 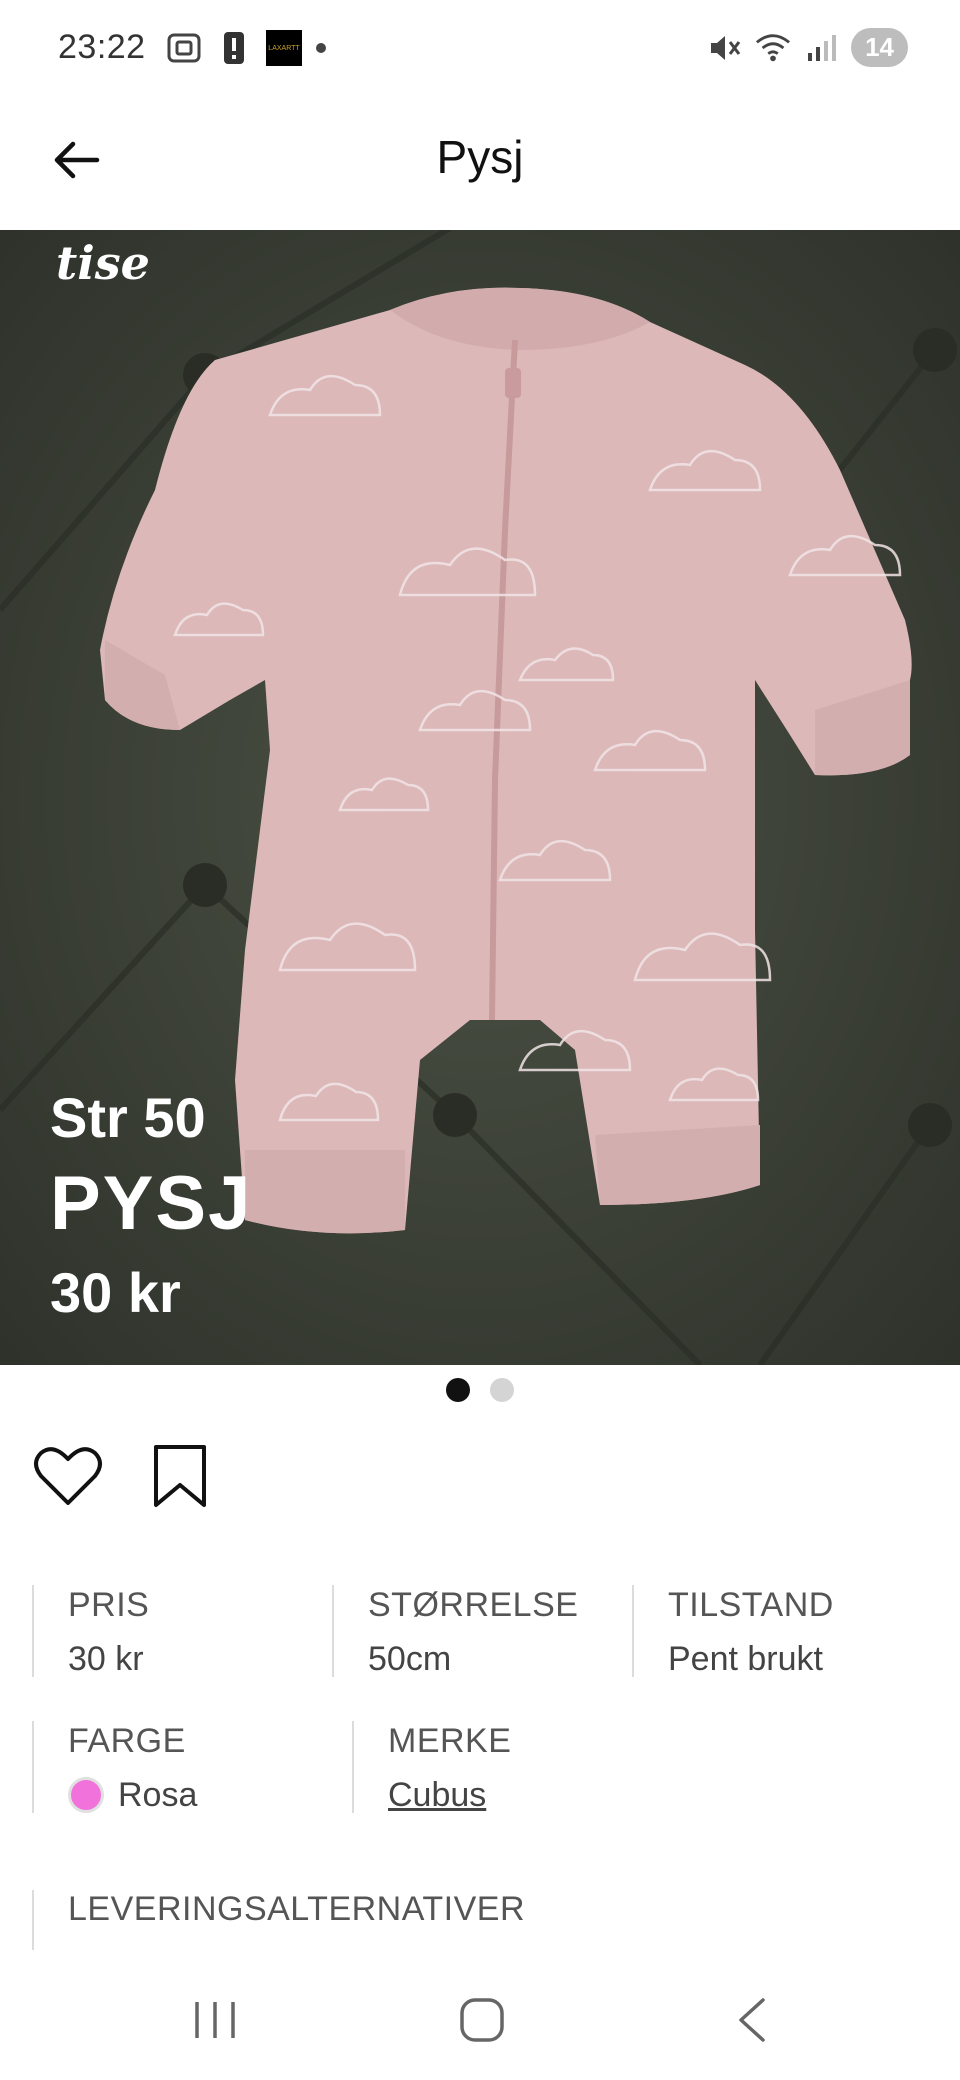 What do you see at coordinates (182, 1631) in the screenshot?
I see `detail-price: PRIS 30 kr` at bounding box center [182, 1631].